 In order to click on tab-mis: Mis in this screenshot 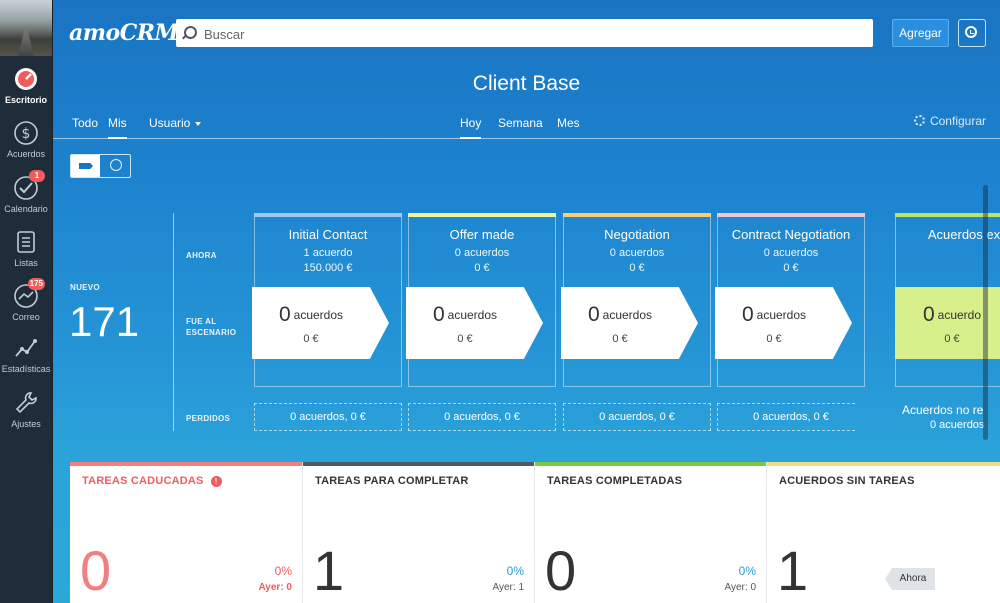, I will do `click(117, 127)`.